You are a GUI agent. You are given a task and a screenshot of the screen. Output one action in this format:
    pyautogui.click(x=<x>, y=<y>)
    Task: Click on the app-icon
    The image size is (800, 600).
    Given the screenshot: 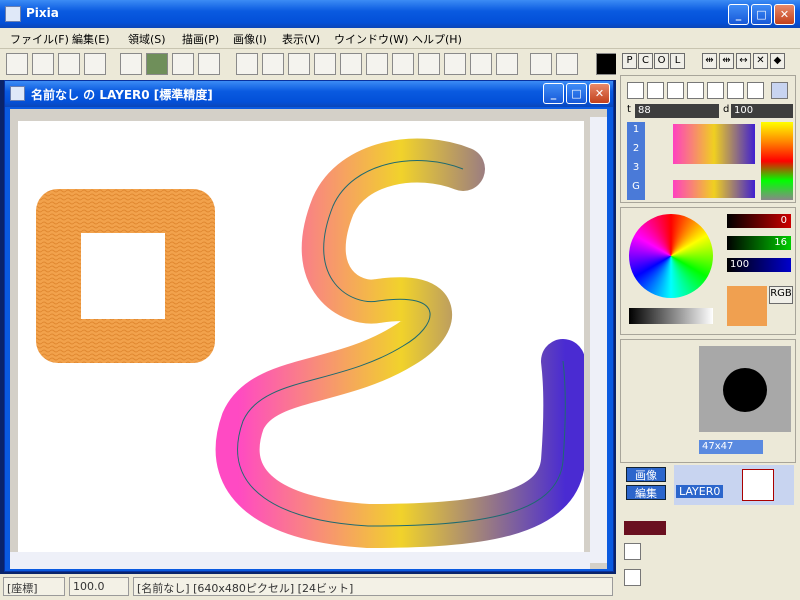 What is the action you would take?
    pyautogui.click(x=13, y=14)
    